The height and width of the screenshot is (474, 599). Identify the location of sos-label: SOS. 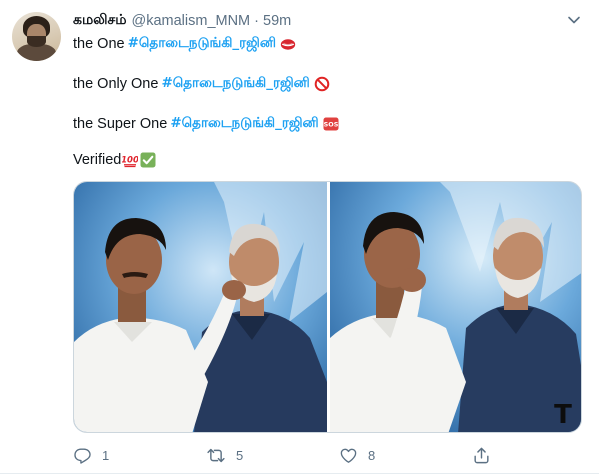
(330, 125).